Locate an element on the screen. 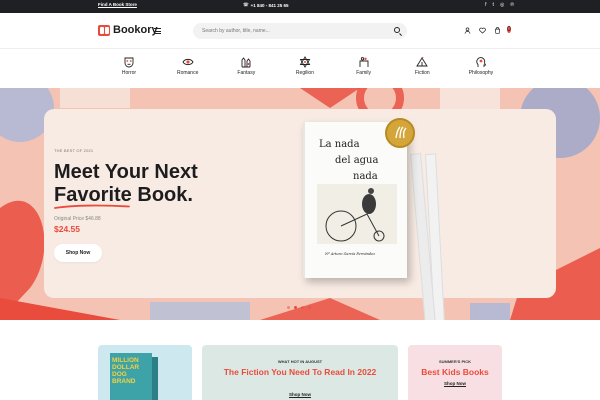  hero-headline: Meet Your Next Favorite Book. is located at coordinates (149, 185).